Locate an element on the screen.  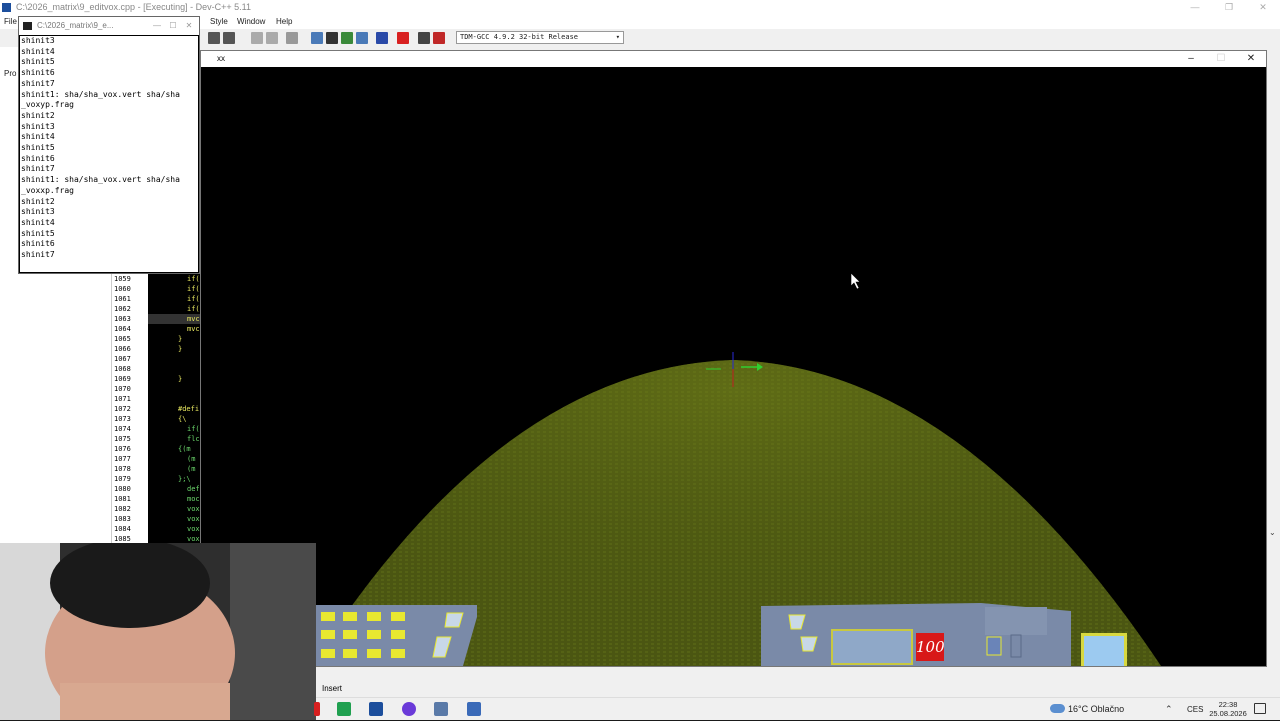
line-number: 1070 is located at coordinates (122, 389).